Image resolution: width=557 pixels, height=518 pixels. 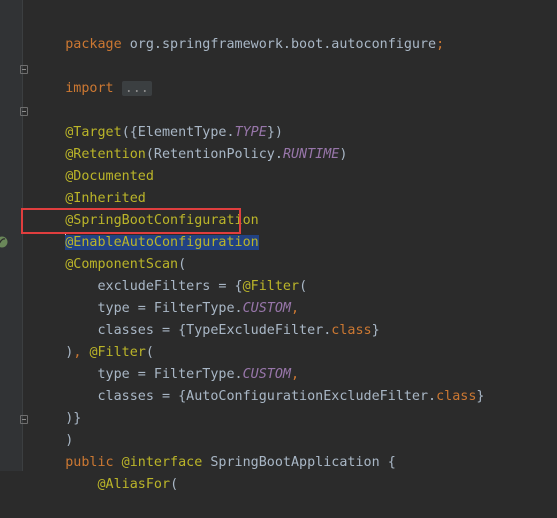 What do you see at coordinates (190, 142) in the screenshot?
I see `code-line-retention: @Retention(RetentionPolicy.RUNTIME)` at bounding box center [190, 142].